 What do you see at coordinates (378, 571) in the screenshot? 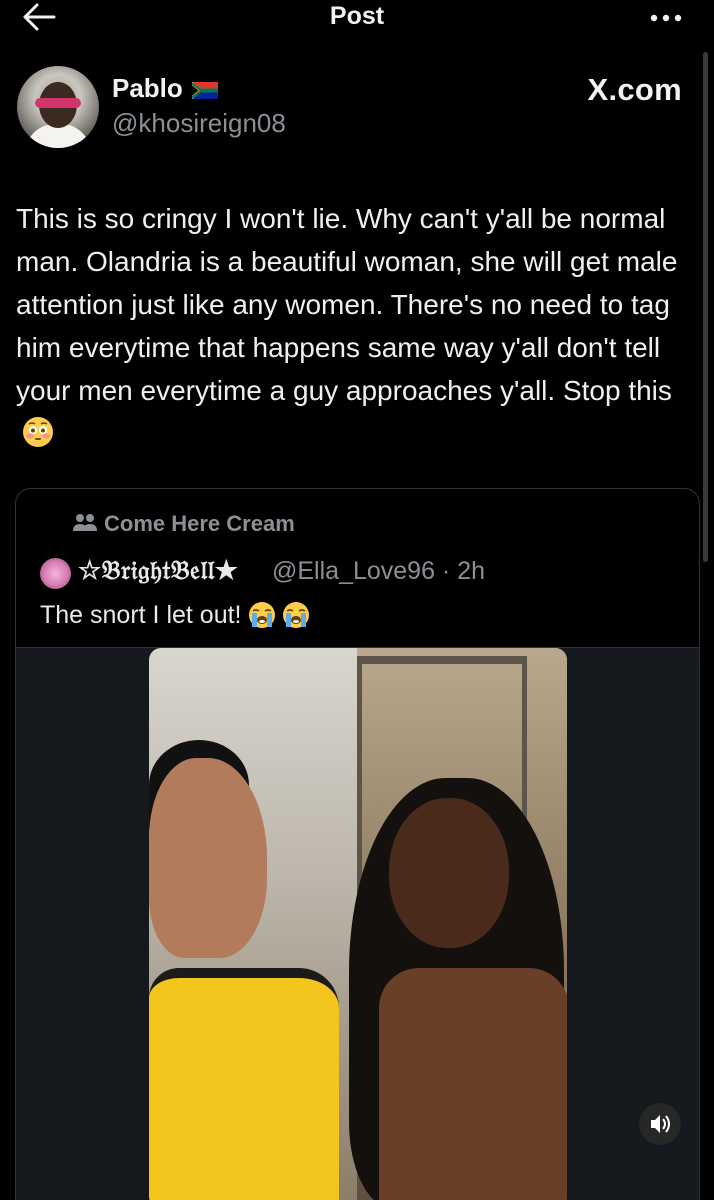
I see `quoted-author-handle: @Ella_Love96 · 2h` at bounding box center [378, 571].